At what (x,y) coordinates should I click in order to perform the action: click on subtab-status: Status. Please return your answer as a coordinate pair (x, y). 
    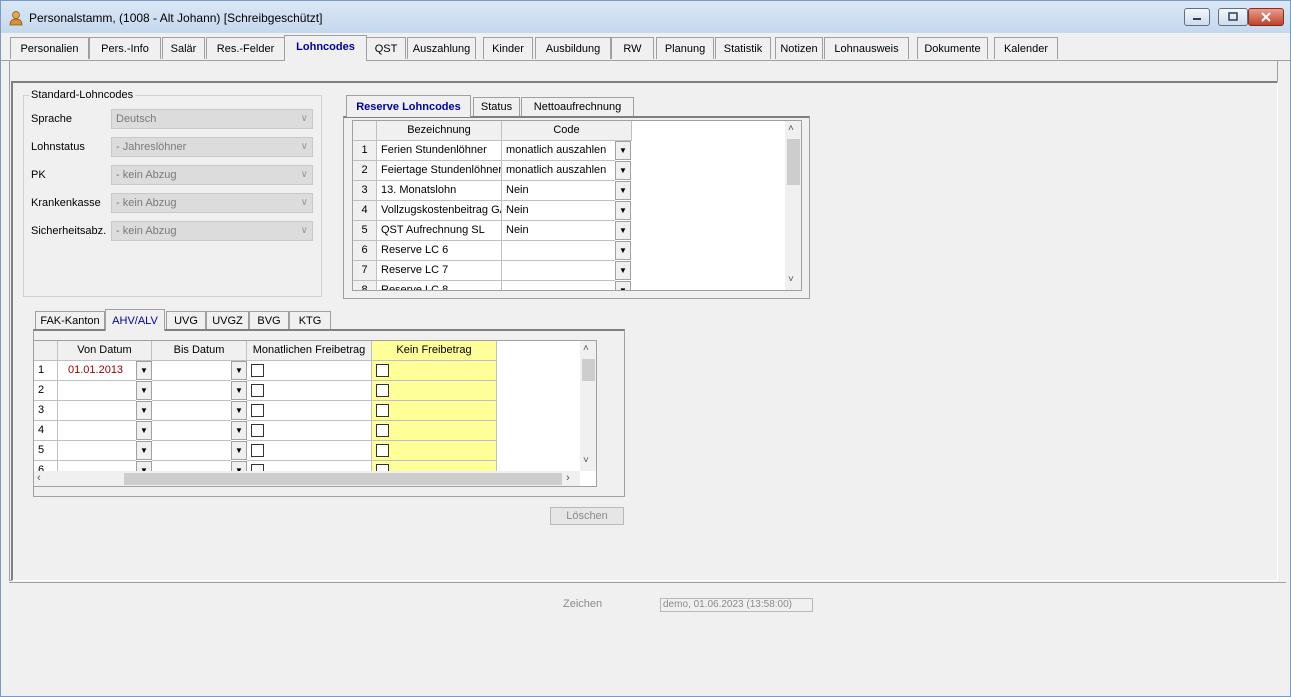
    Looking at the image, I should click on (496, 106).